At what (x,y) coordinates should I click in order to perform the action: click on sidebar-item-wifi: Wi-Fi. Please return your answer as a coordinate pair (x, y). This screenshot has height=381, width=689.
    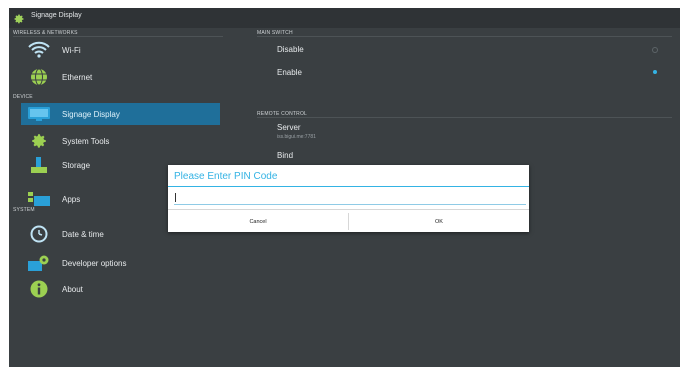
    Looking at the image, I should click on (123, 50).